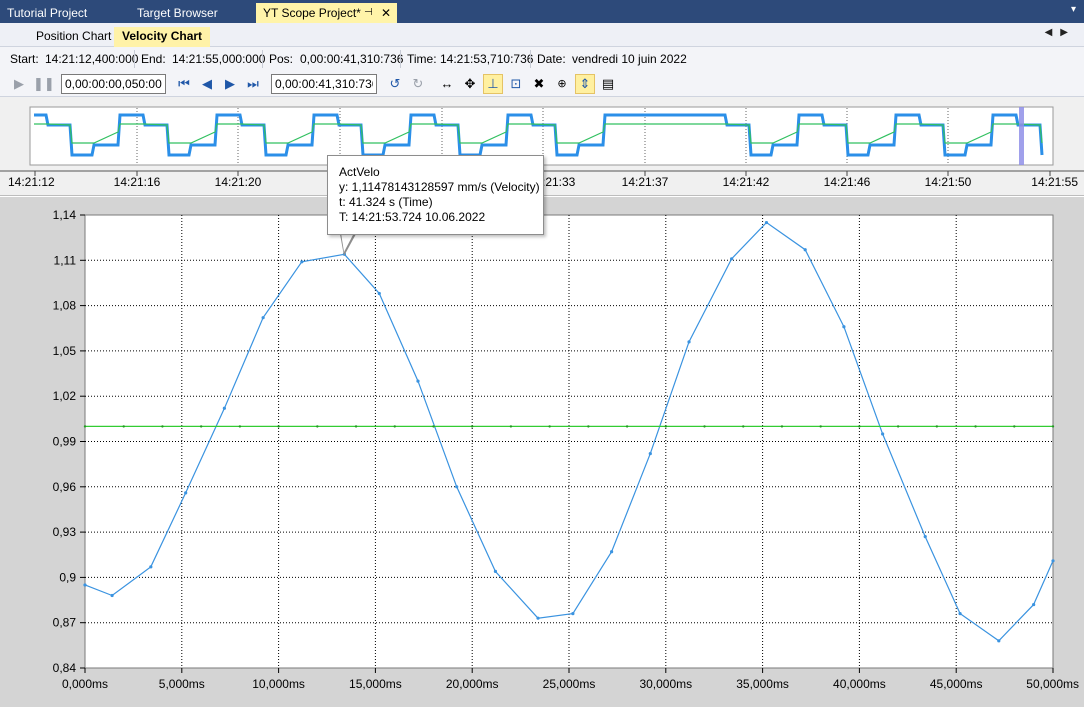  Describe the element at coordinates (184, 84) in the screenshot. I see `skip-start-icon: ⏮` at that location.